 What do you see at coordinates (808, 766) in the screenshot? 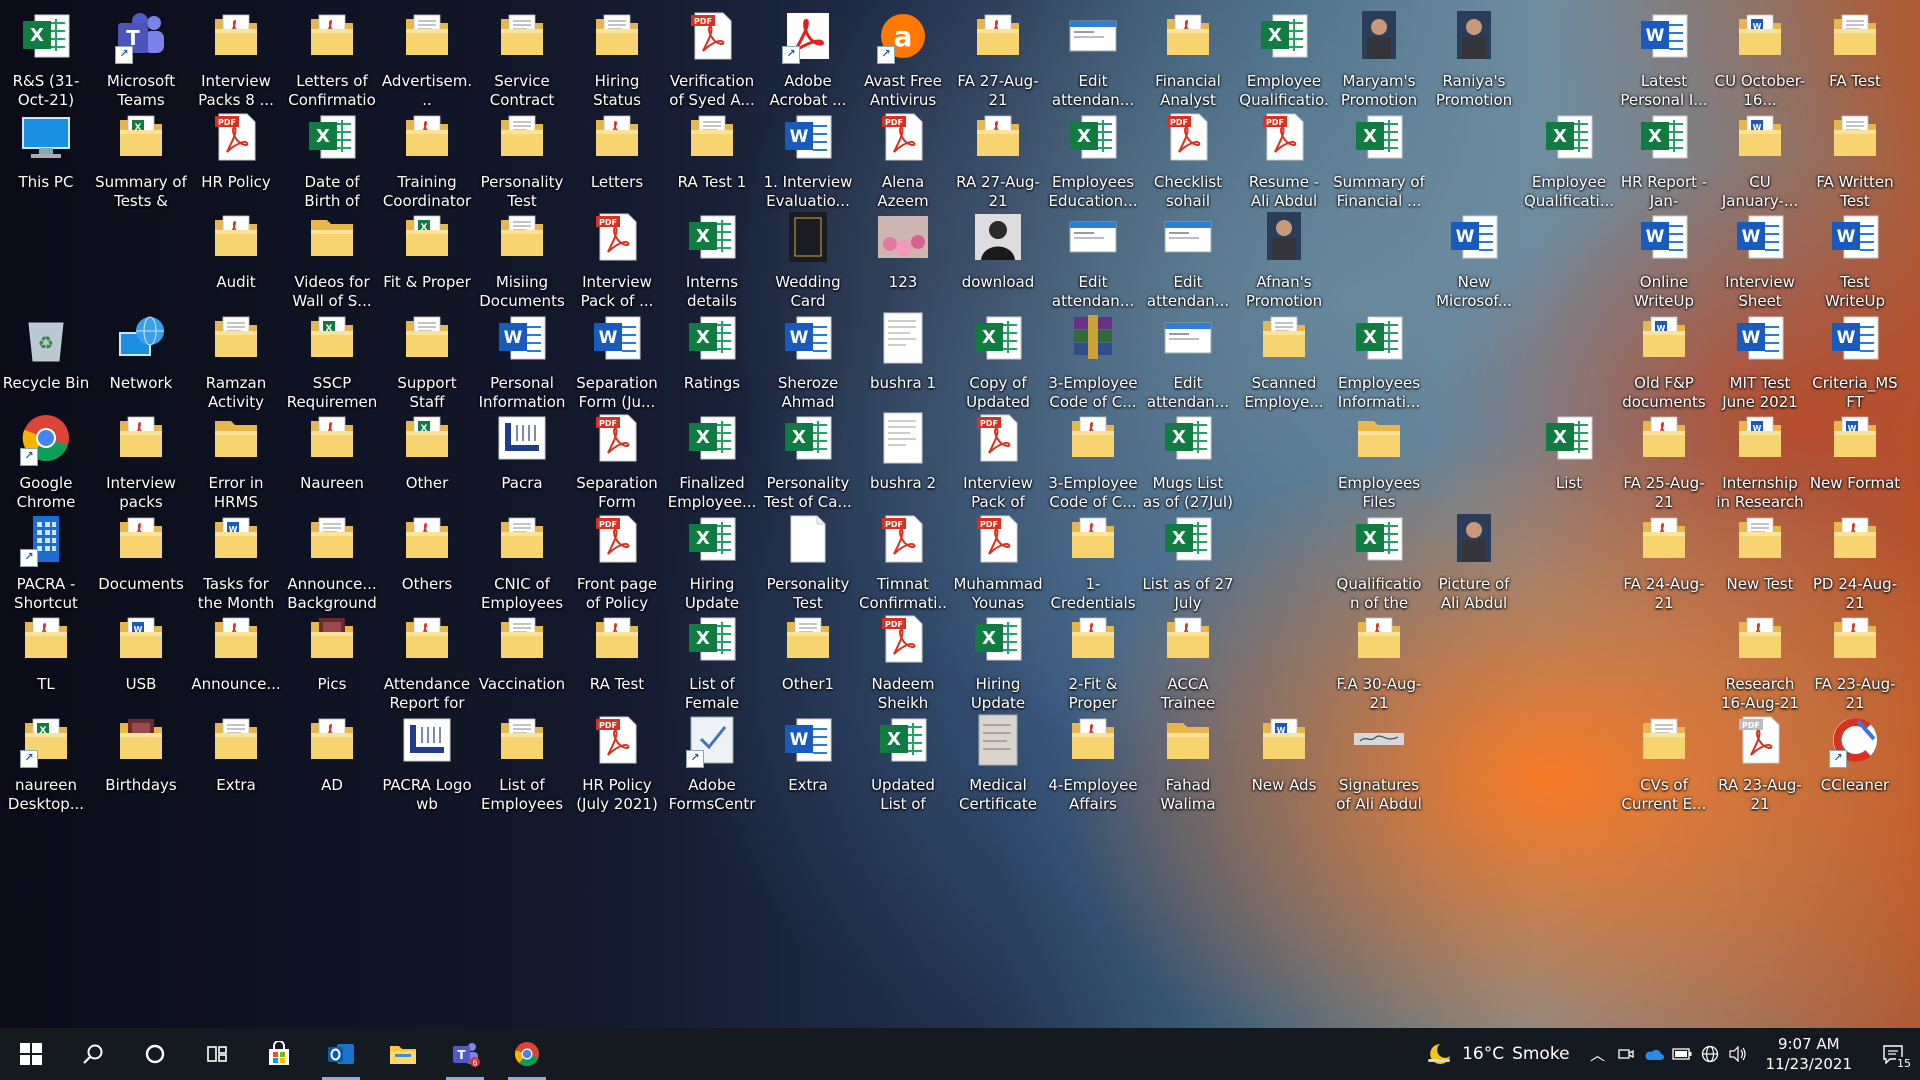
I see `desktop-icon: W Extra` at bounding box center [808, 766].